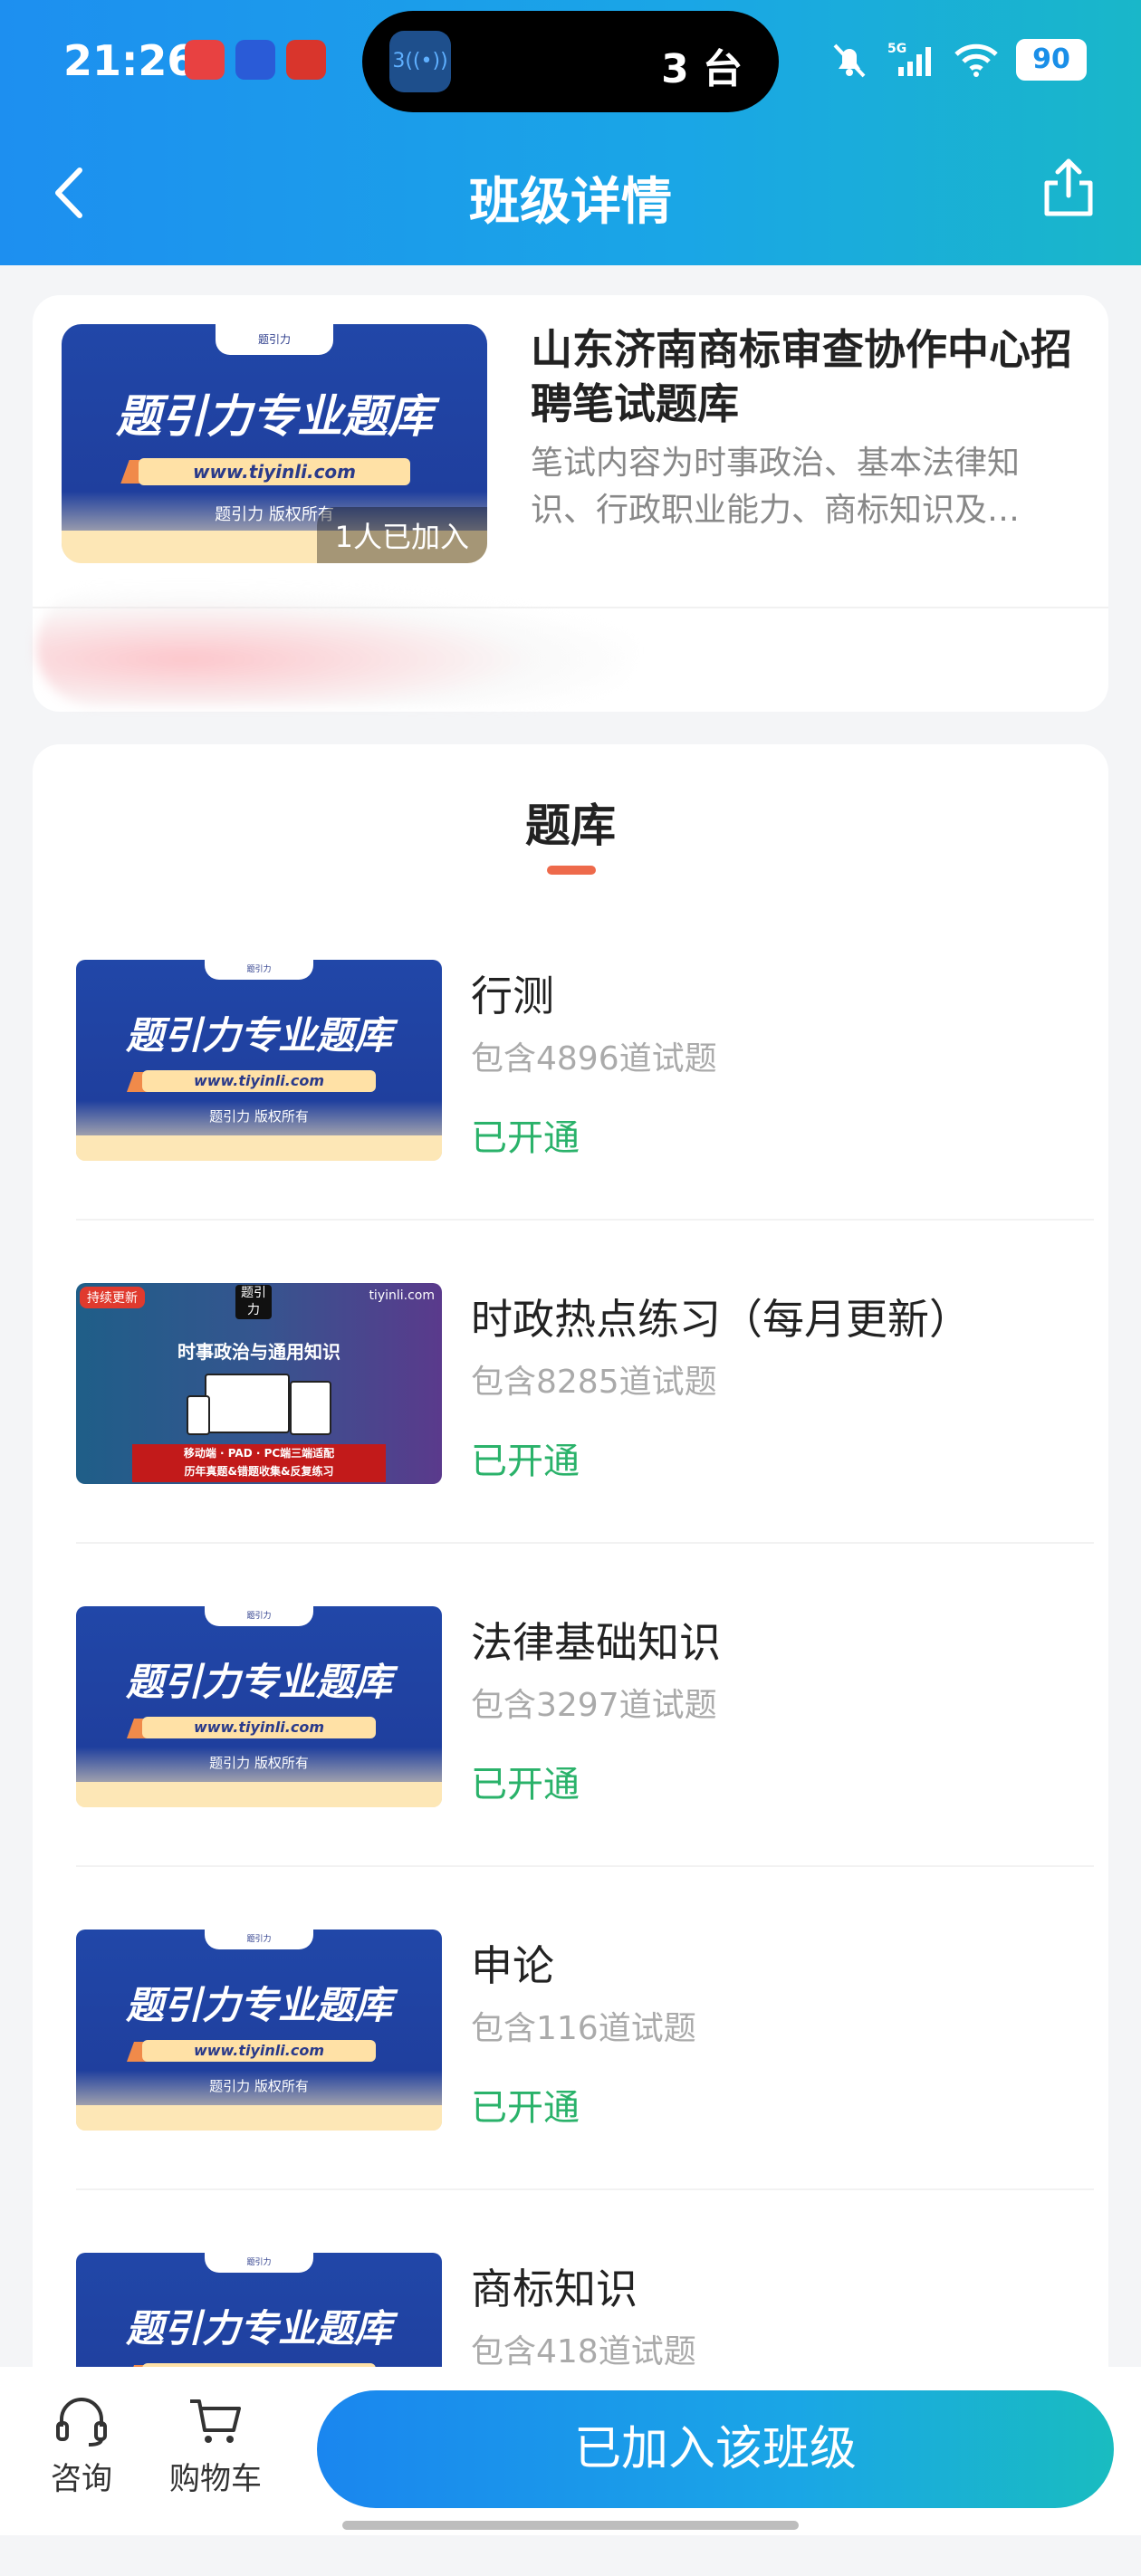  I want to click on wifi-icon, so click(976, 60).